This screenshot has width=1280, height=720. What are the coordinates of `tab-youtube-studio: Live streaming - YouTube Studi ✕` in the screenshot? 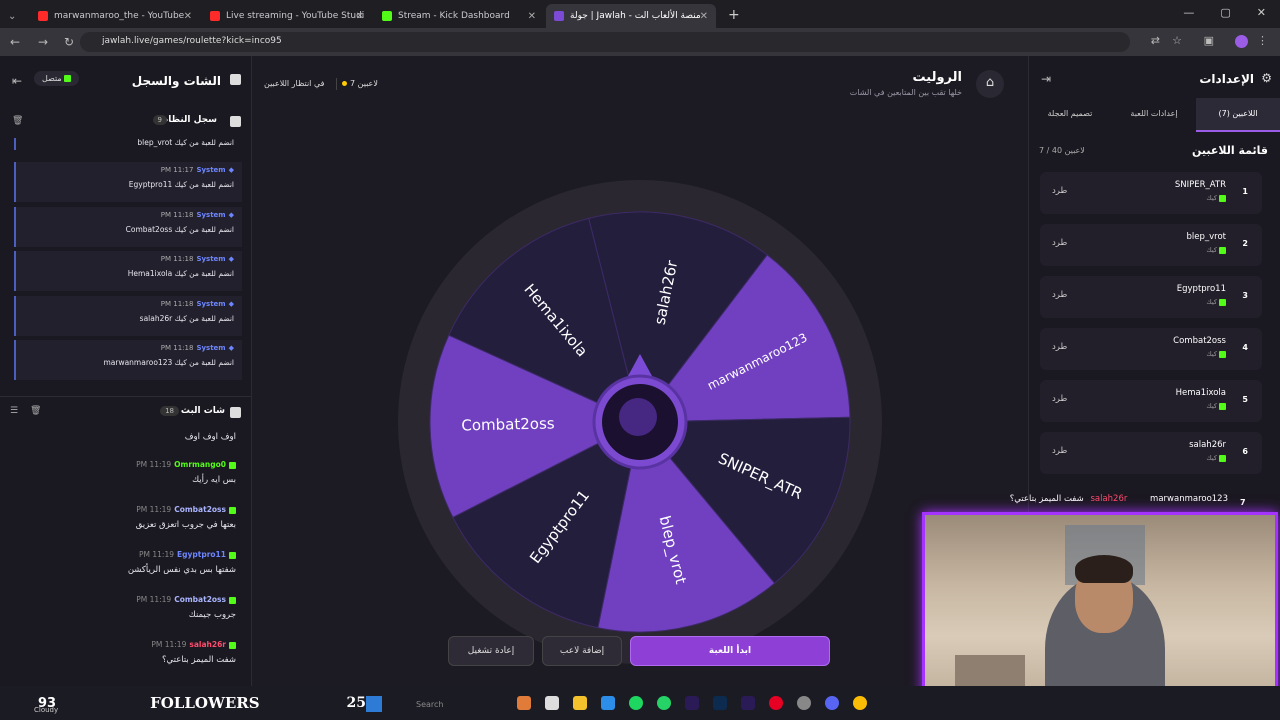 It's located at (287, 16).